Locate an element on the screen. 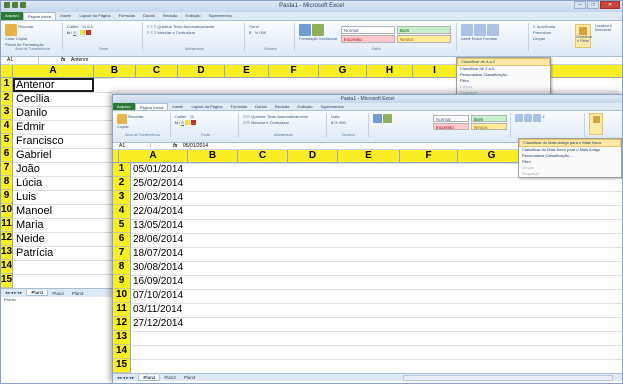 The width and height of the screenshot is (623, 384). row-header: 5 is located at coordinates (121, 226).